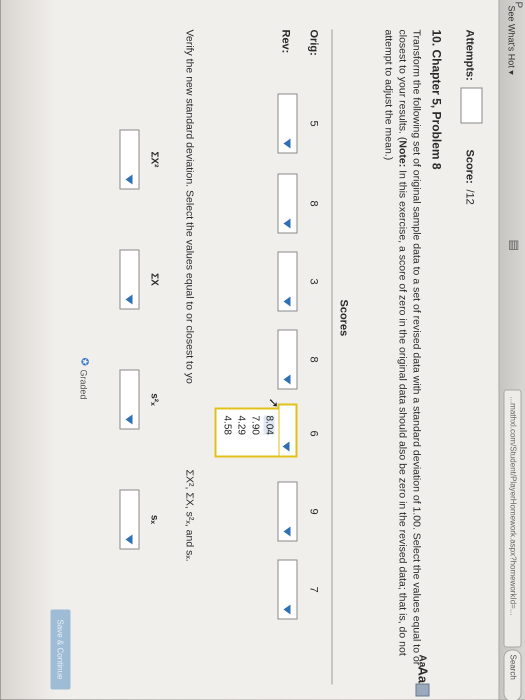 The image size is (525, 700). What do you see at coordinates (154, 399) in the screenshot?
I see `variance-label: s²ₓ` at bounding box center [154, 399].